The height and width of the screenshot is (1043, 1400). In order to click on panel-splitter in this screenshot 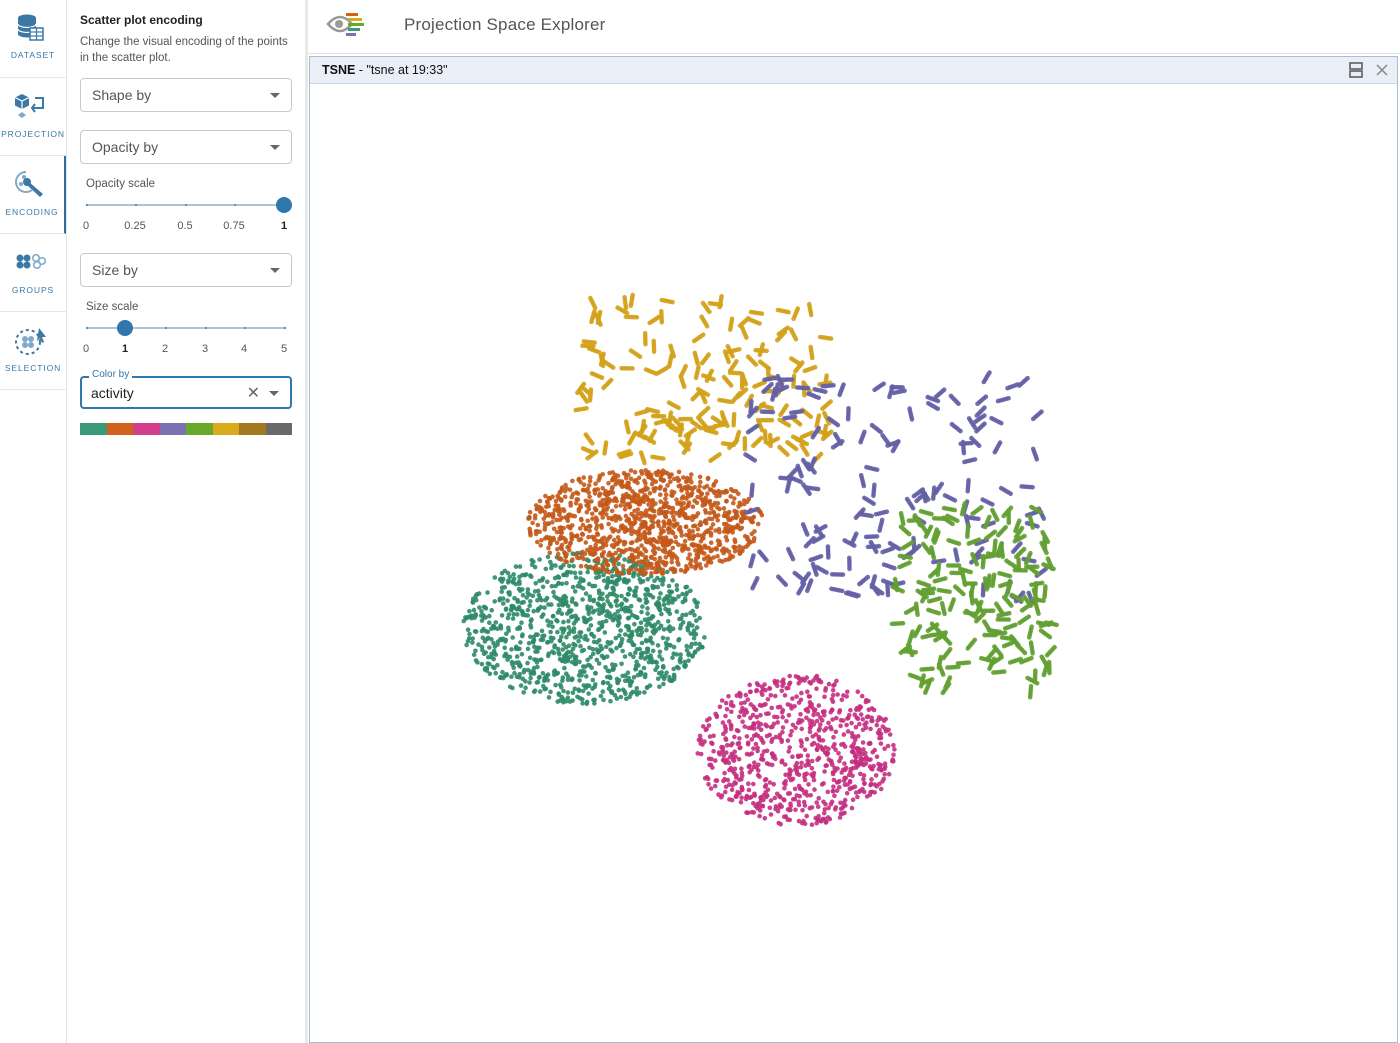, I will do `click(306, 521)`.